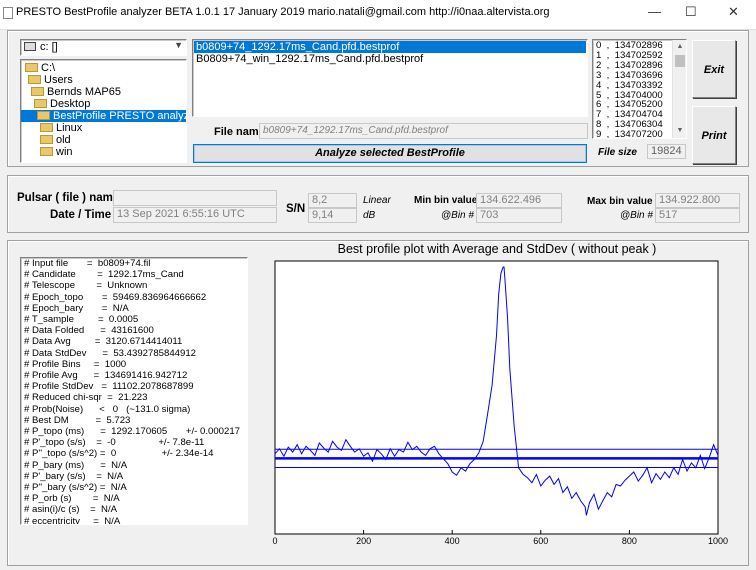  I want to click on exit-button: Exit, so click(714, 69).